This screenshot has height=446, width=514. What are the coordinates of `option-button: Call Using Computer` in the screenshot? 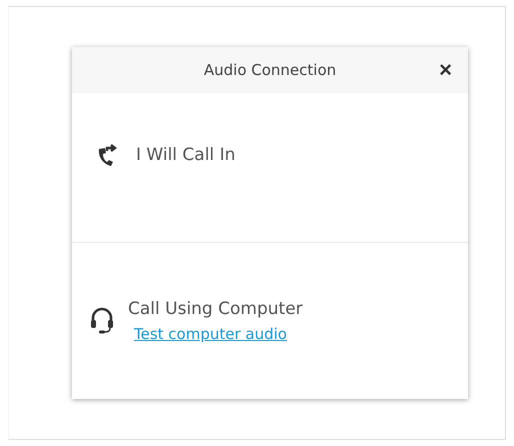 It's located at (215, 309).